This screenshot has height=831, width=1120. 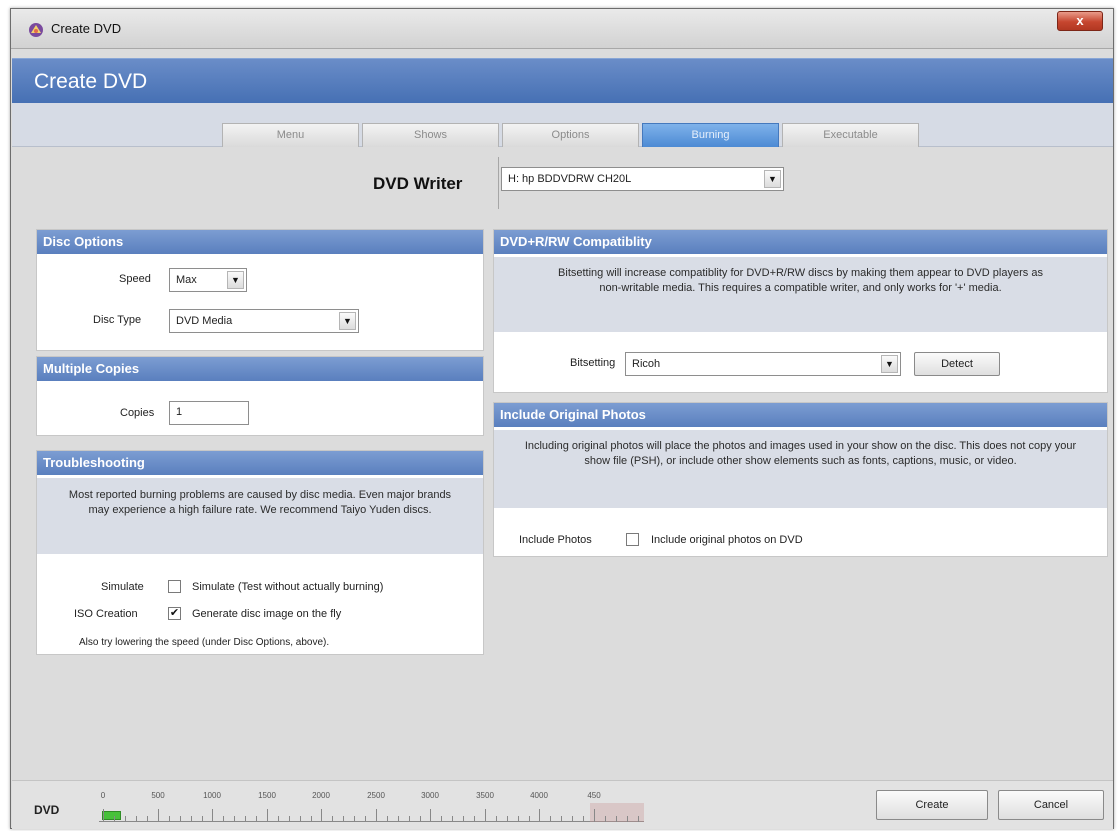 I want to click on close-button: x, so click(x=1080, y=21).